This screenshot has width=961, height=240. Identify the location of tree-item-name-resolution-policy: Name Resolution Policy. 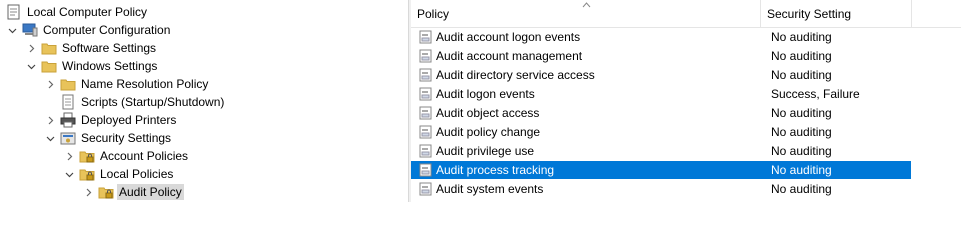
(127, 84).